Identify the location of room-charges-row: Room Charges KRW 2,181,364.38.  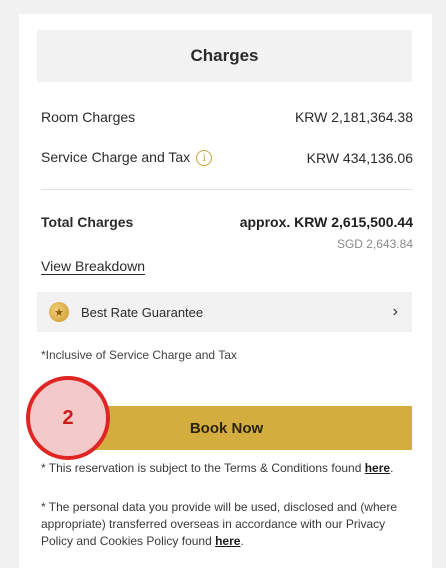
(227, 117).